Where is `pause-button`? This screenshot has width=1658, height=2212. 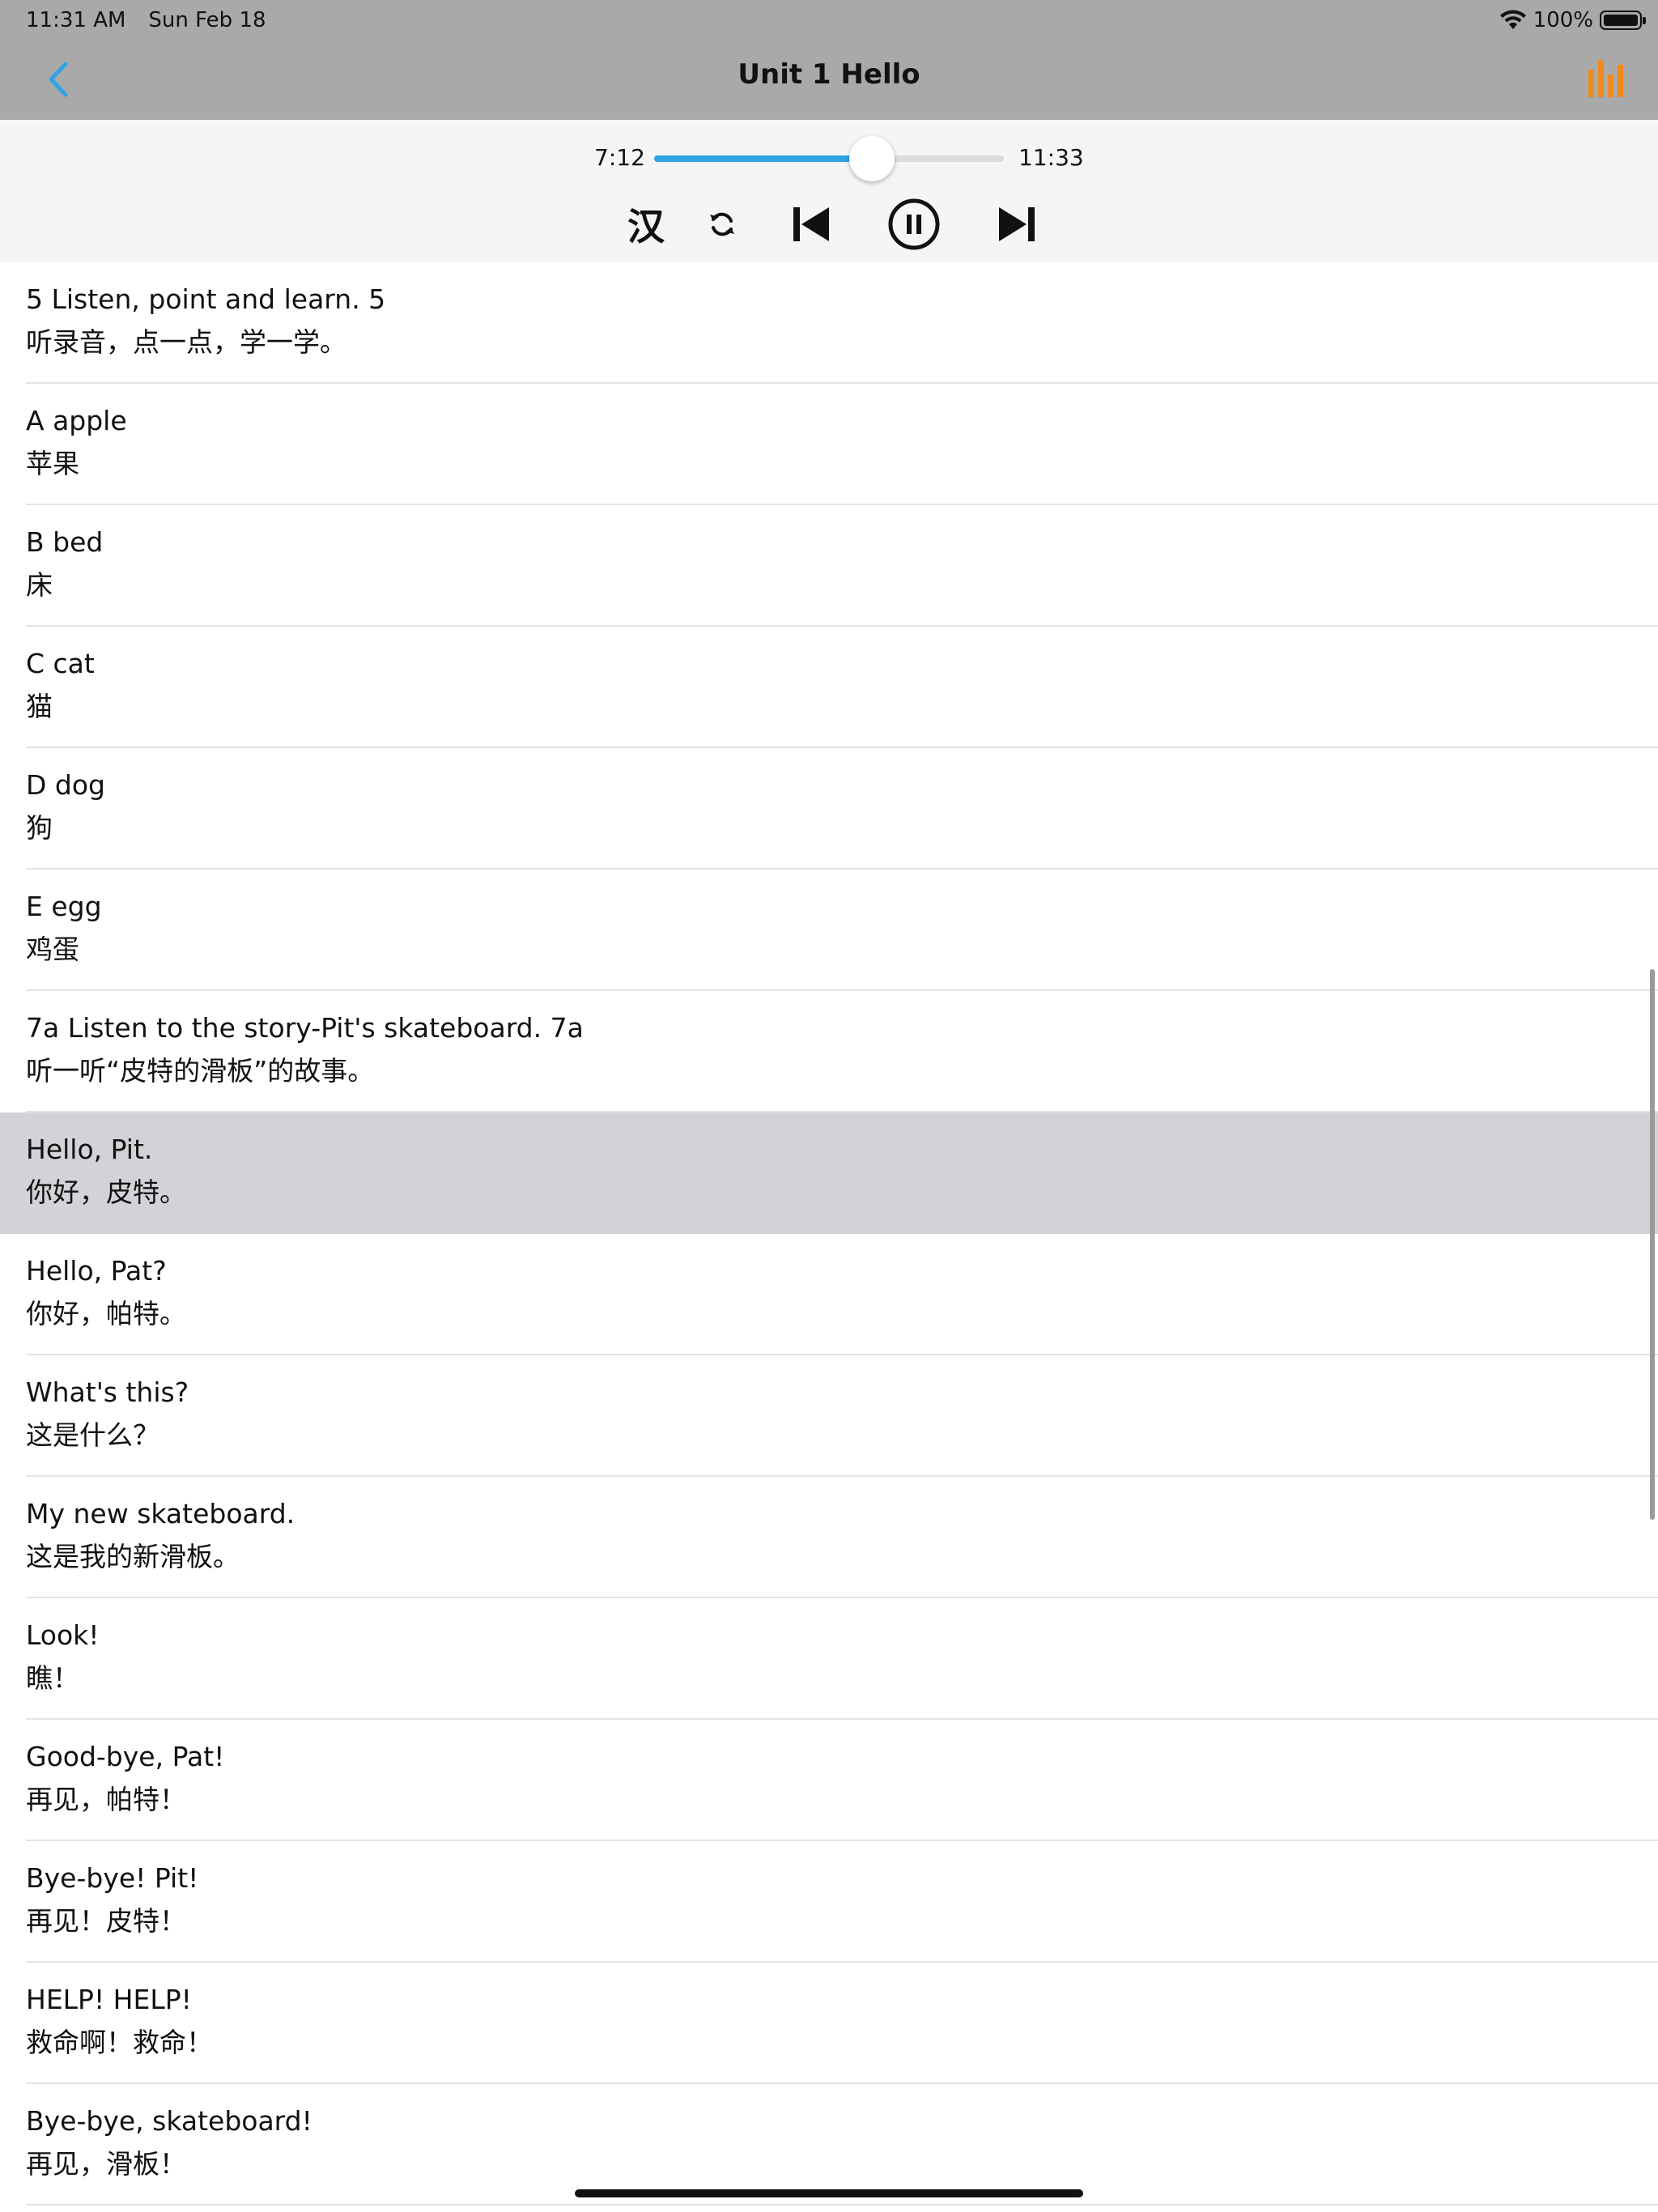
pause-button is located at coordinates (914, 225).